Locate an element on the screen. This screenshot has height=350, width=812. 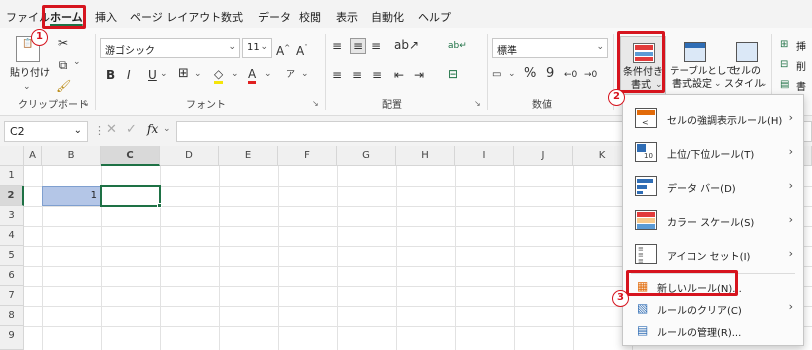
align-bottom-icon: ≡ is located at coordinates (376, 46).